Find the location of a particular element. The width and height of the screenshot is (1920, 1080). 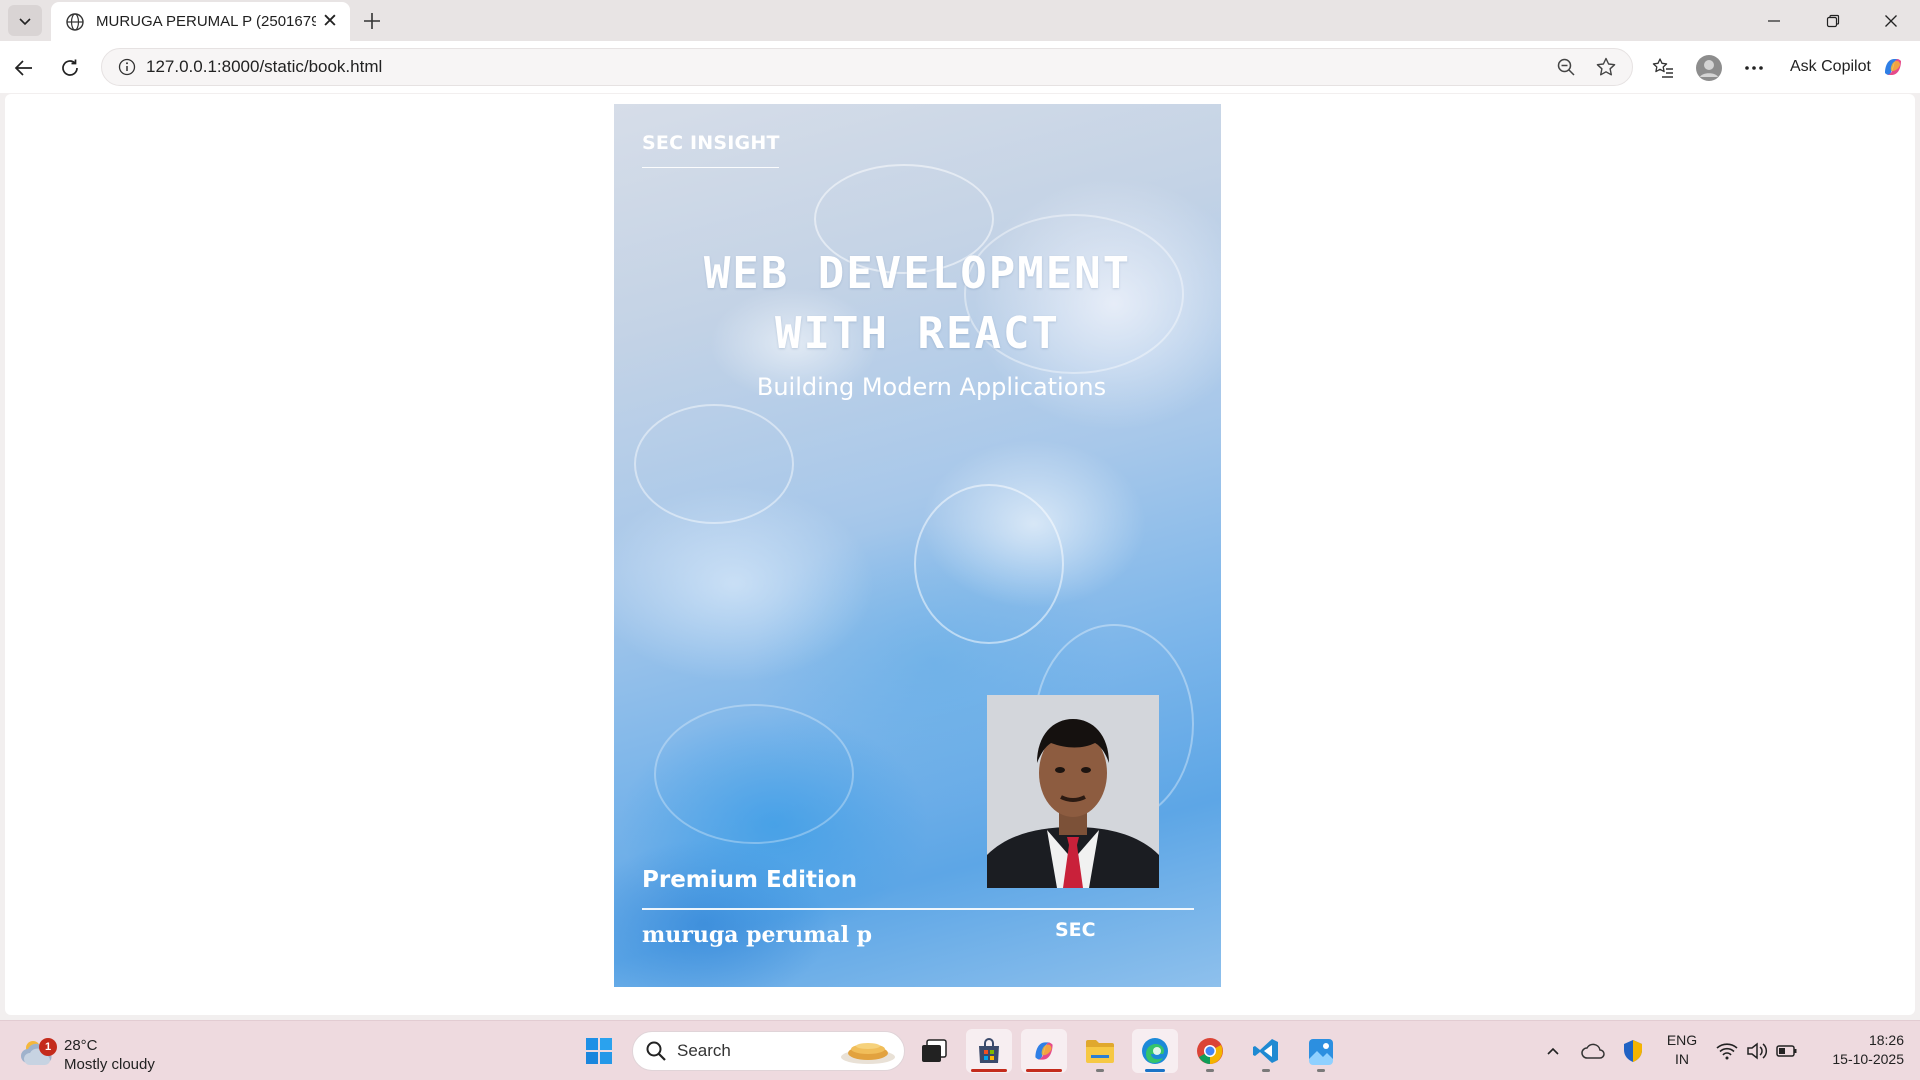

settings-more-button is located at coordinates (1754, 68).